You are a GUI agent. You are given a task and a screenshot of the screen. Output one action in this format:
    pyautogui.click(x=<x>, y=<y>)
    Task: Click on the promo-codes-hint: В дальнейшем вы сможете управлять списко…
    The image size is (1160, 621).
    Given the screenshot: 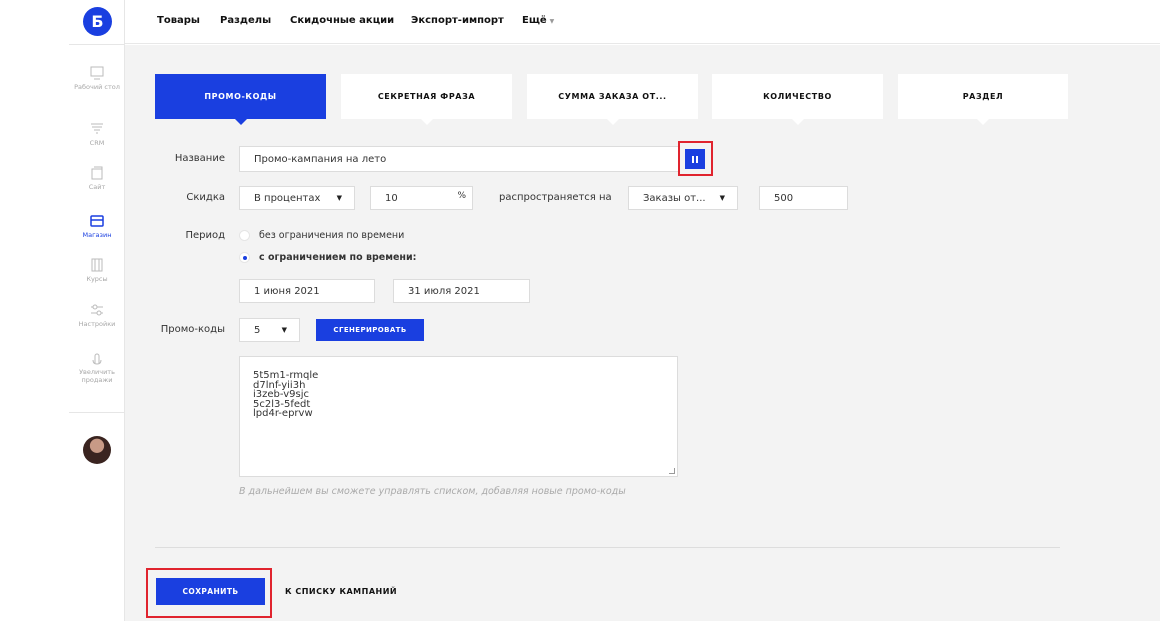 What is the action you would take?
    pyautogui.click(x=432, y=491)
    